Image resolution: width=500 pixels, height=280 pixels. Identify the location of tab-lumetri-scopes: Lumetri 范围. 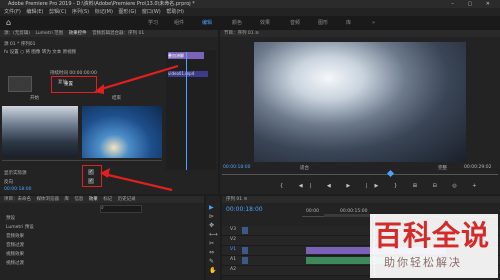
(49, 33).